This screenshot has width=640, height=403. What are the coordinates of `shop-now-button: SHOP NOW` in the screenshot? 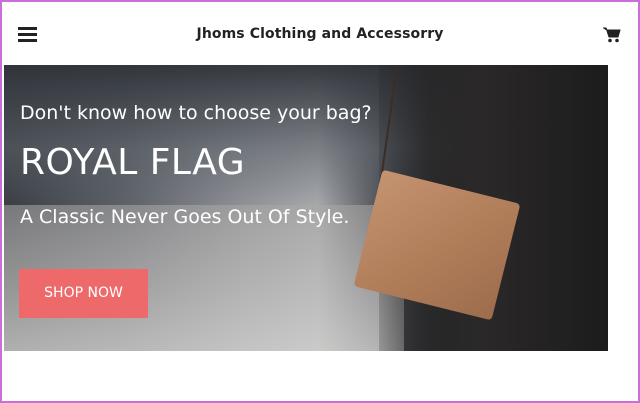 It's located at (83, 293).